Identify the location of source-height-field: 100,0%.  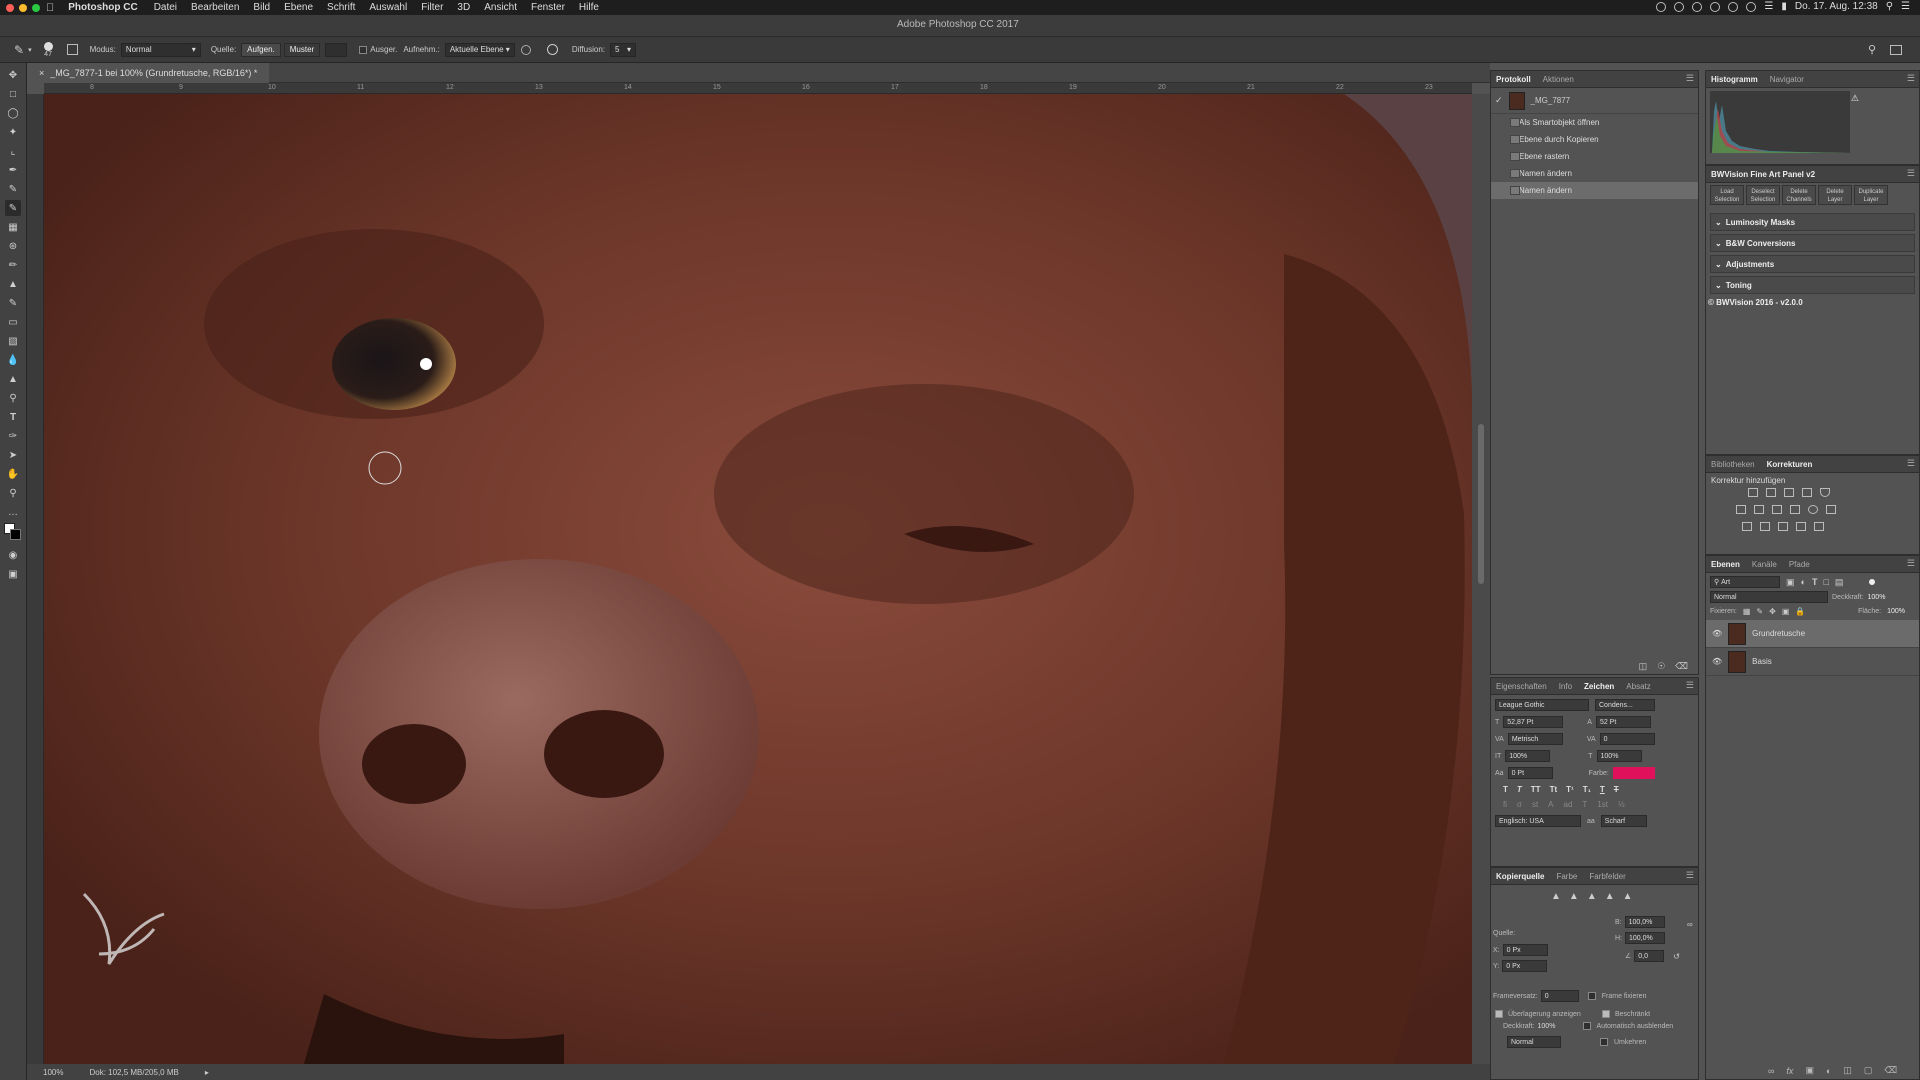
(1645, 938).